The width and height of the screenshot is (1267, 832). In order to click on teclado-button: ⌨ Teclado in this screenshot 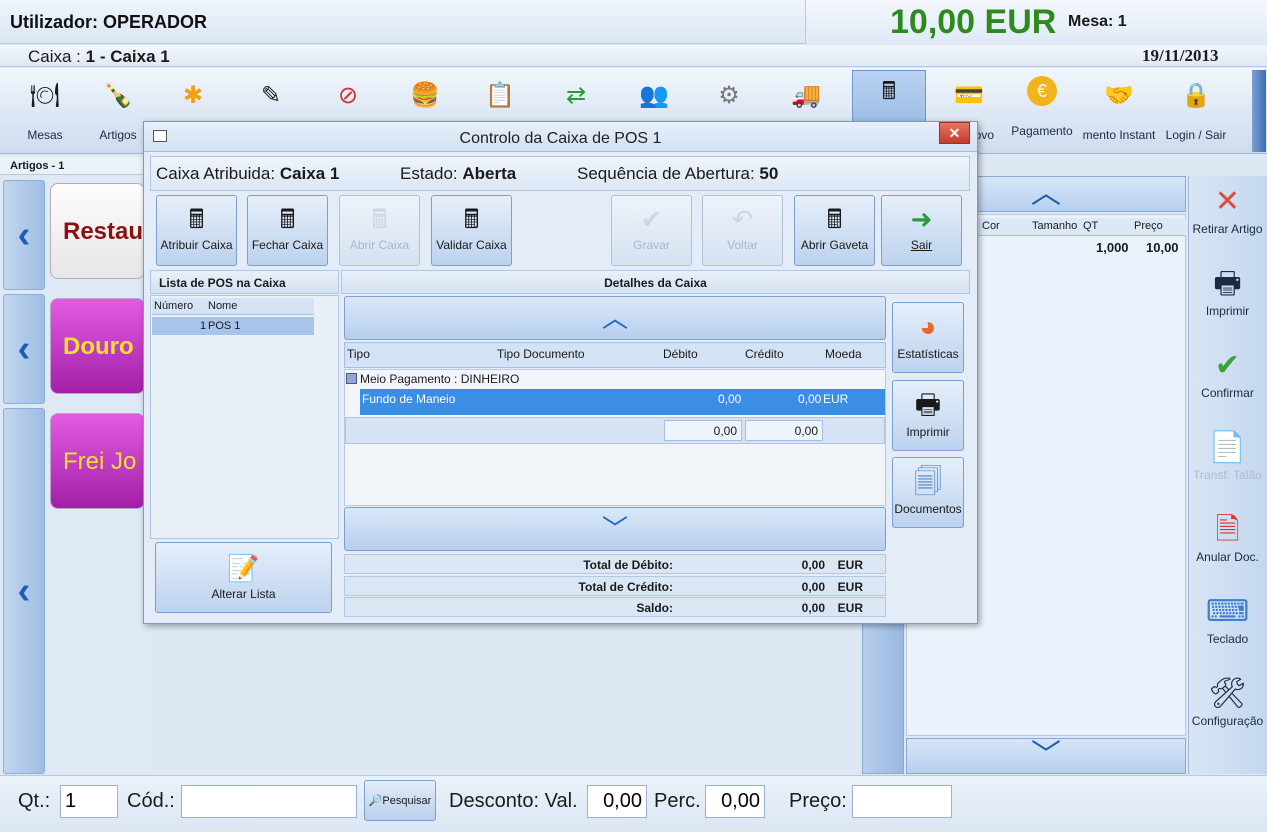, I will do `click(1227, 619)`.